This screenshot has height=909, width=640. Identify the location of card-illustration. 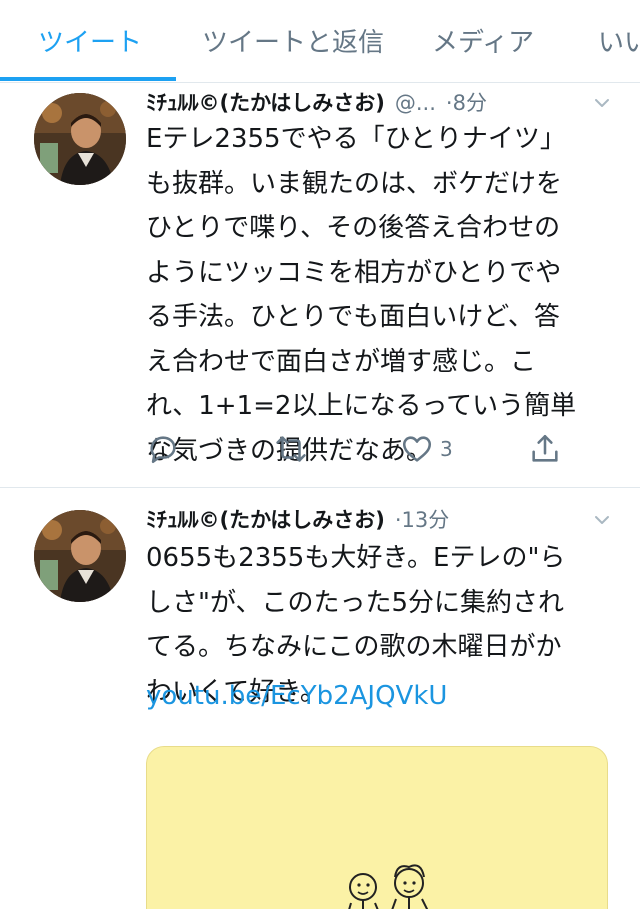
(388, 886).